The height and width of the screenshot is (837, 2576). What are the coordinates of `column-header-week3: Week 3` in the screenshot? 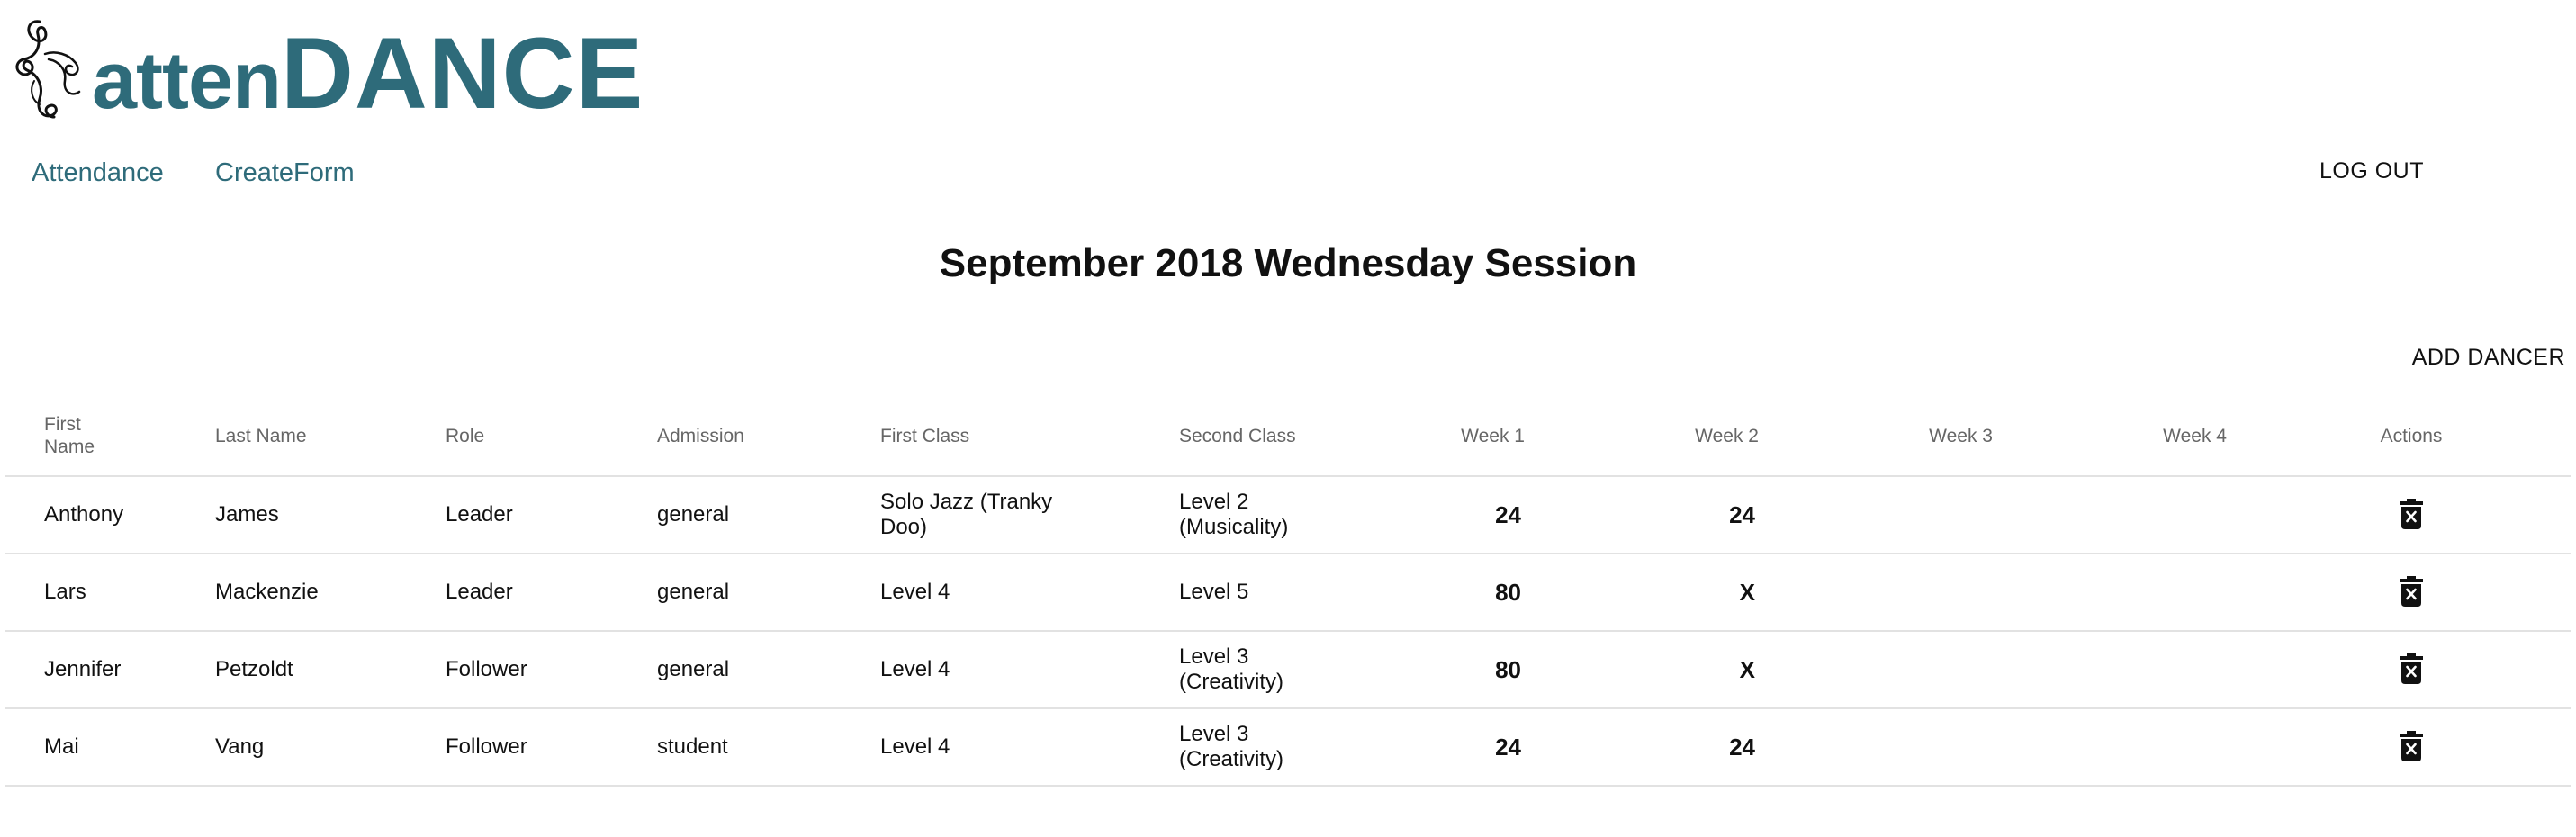 It's located at (1901, 436).